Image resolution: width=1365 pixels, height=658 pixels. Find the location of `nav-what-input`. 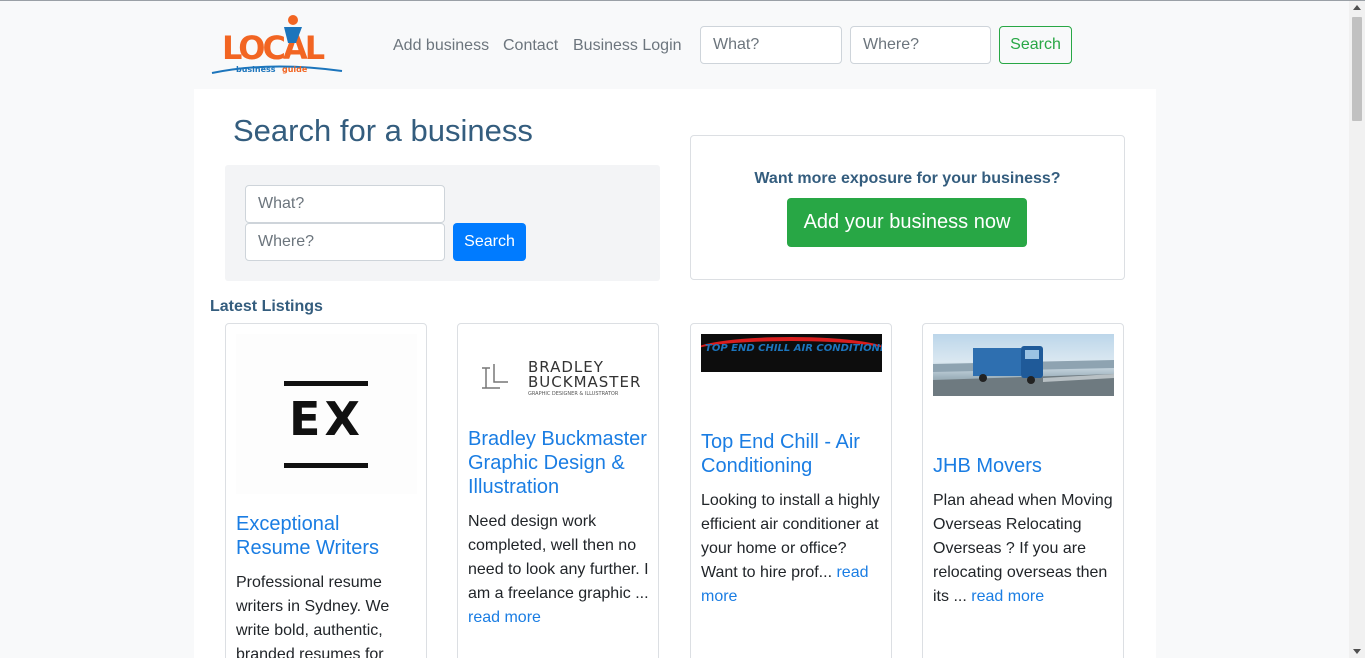

nav-what-input is located at coordinates (771, 45).